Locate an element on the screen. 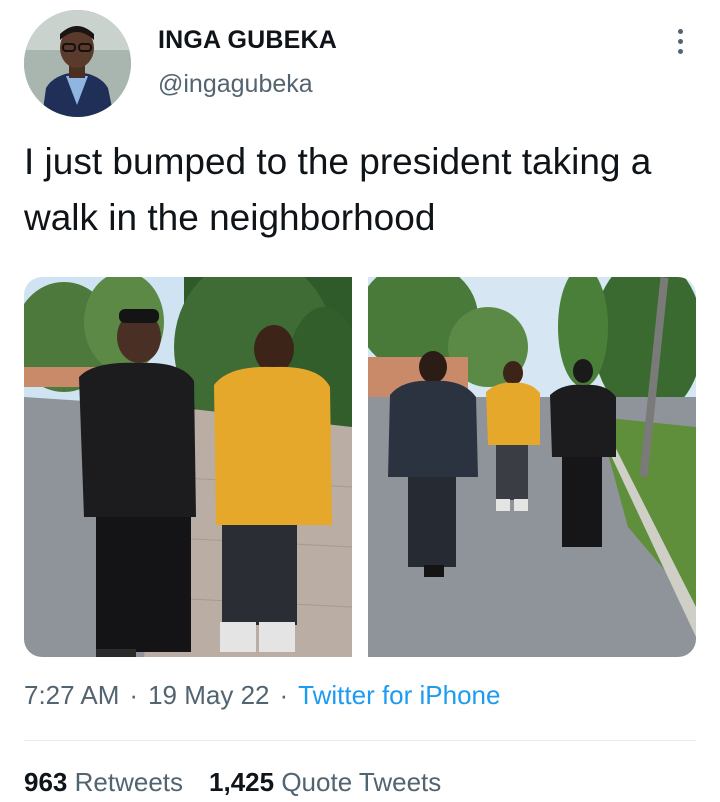 The height and width of the screenshot is (802, 720). divider is located at coordinates (360, 740).